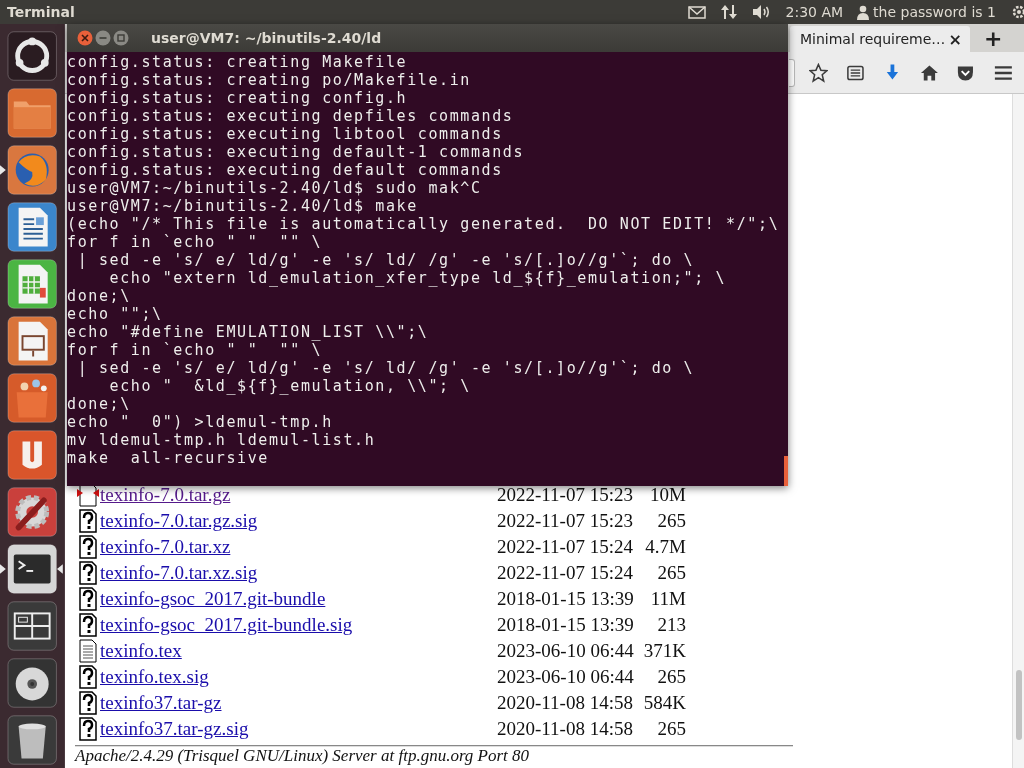  What do you see at coordinates (814, 12) in the screenshot?
I see `clock-text: 2:30 AM` at bounding box center [814, 12].